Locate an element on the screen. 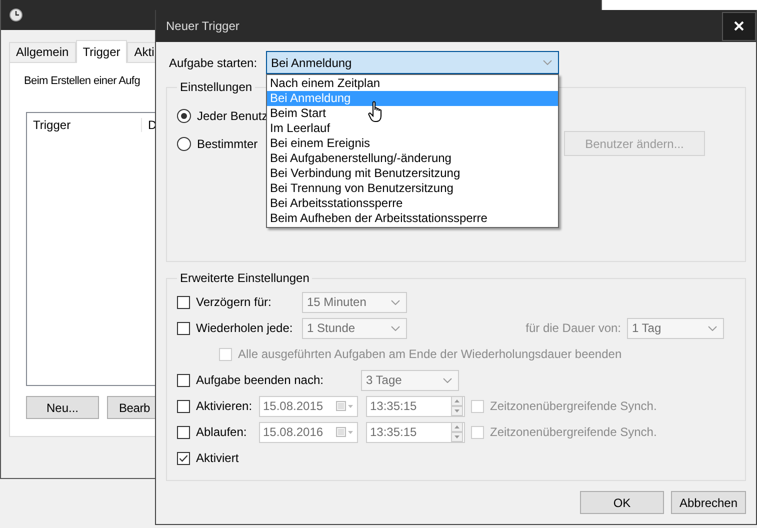 This screenshot has width=757, height=528. field-label: Aufgabe starten: is located at coordinates (213, 63).